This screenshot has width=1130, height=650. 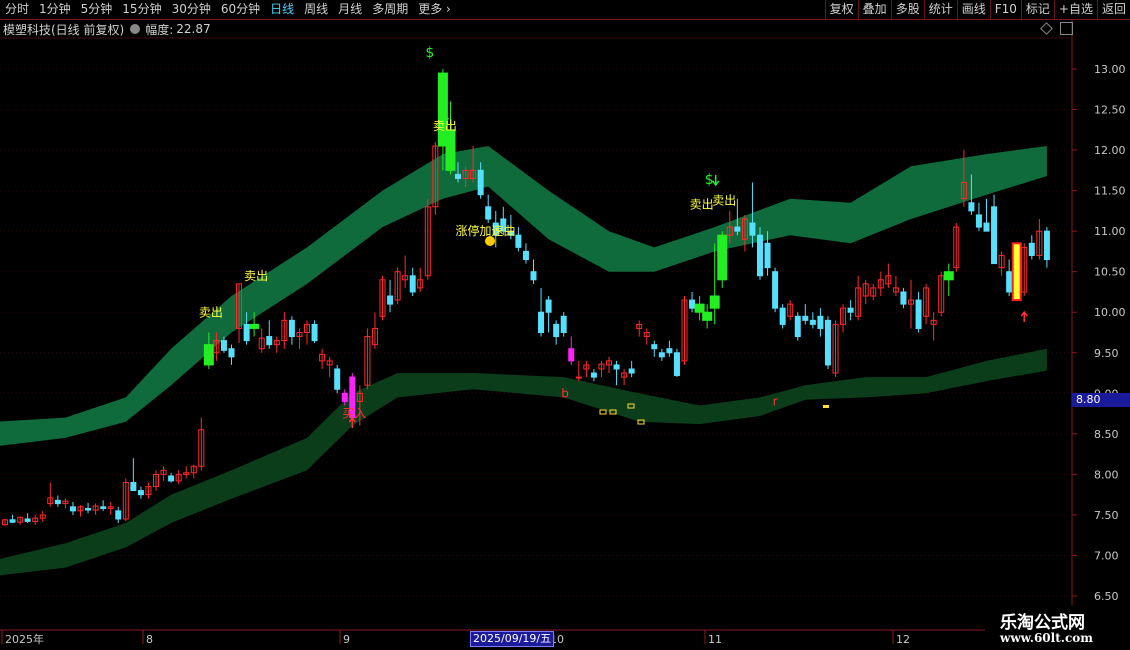 I want to click on watermark-url: www.60lt.com, so click(x=1046, y=638).